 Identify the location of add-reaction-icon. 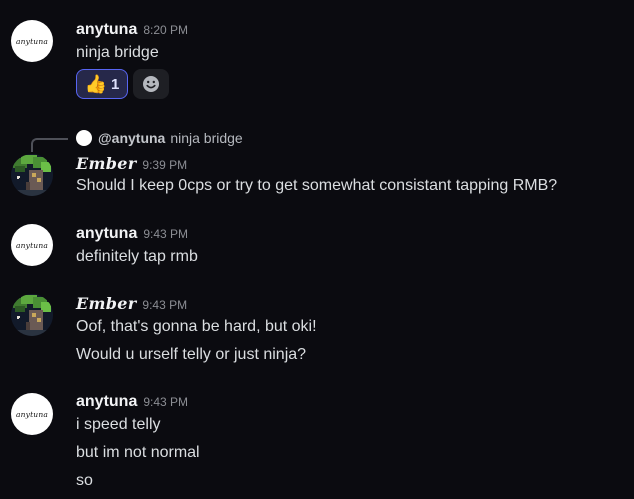
(151, 84).